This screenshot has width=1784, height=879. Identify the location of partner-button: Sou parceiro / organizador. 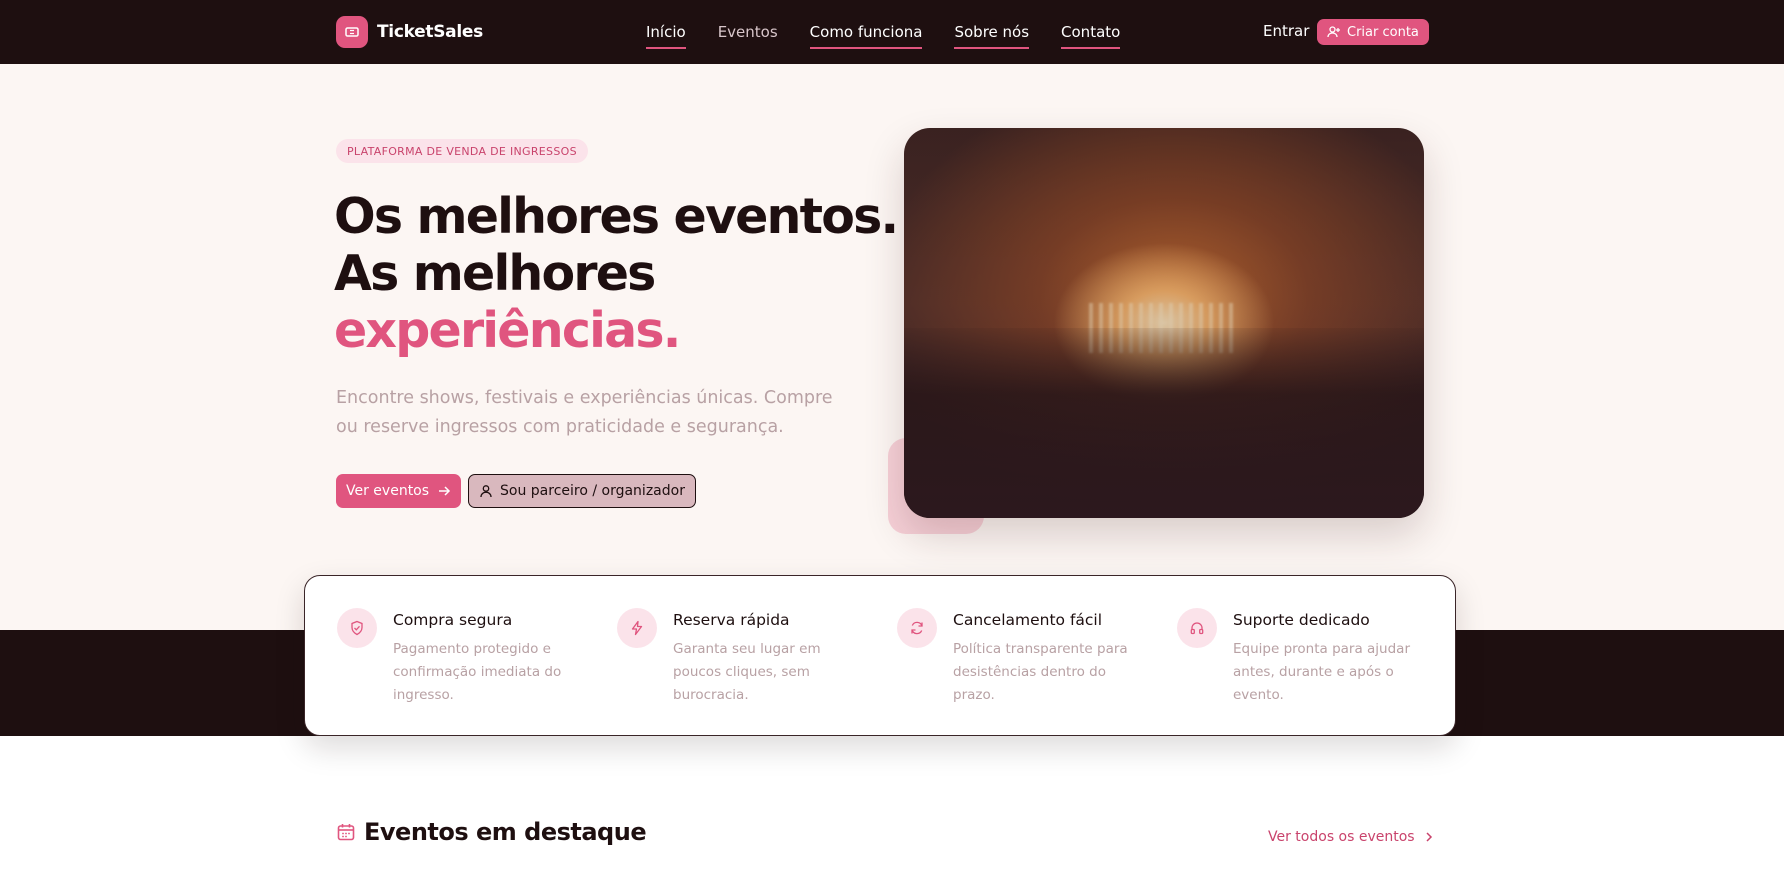
(582, 491).